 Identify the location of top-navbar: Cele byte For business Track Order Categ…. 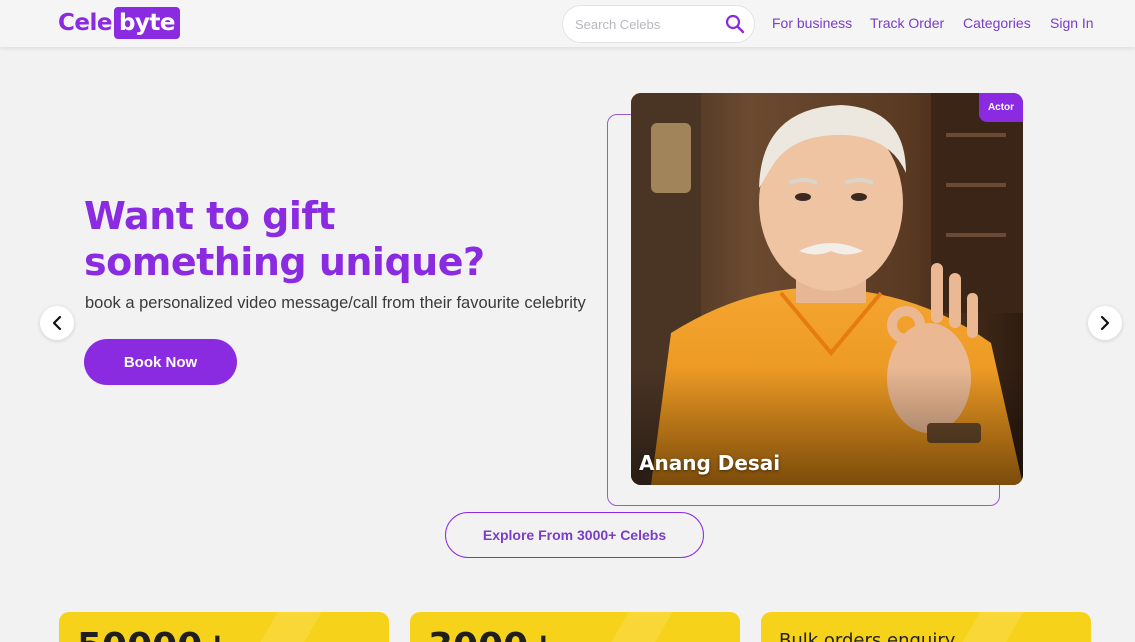
(567, 23).